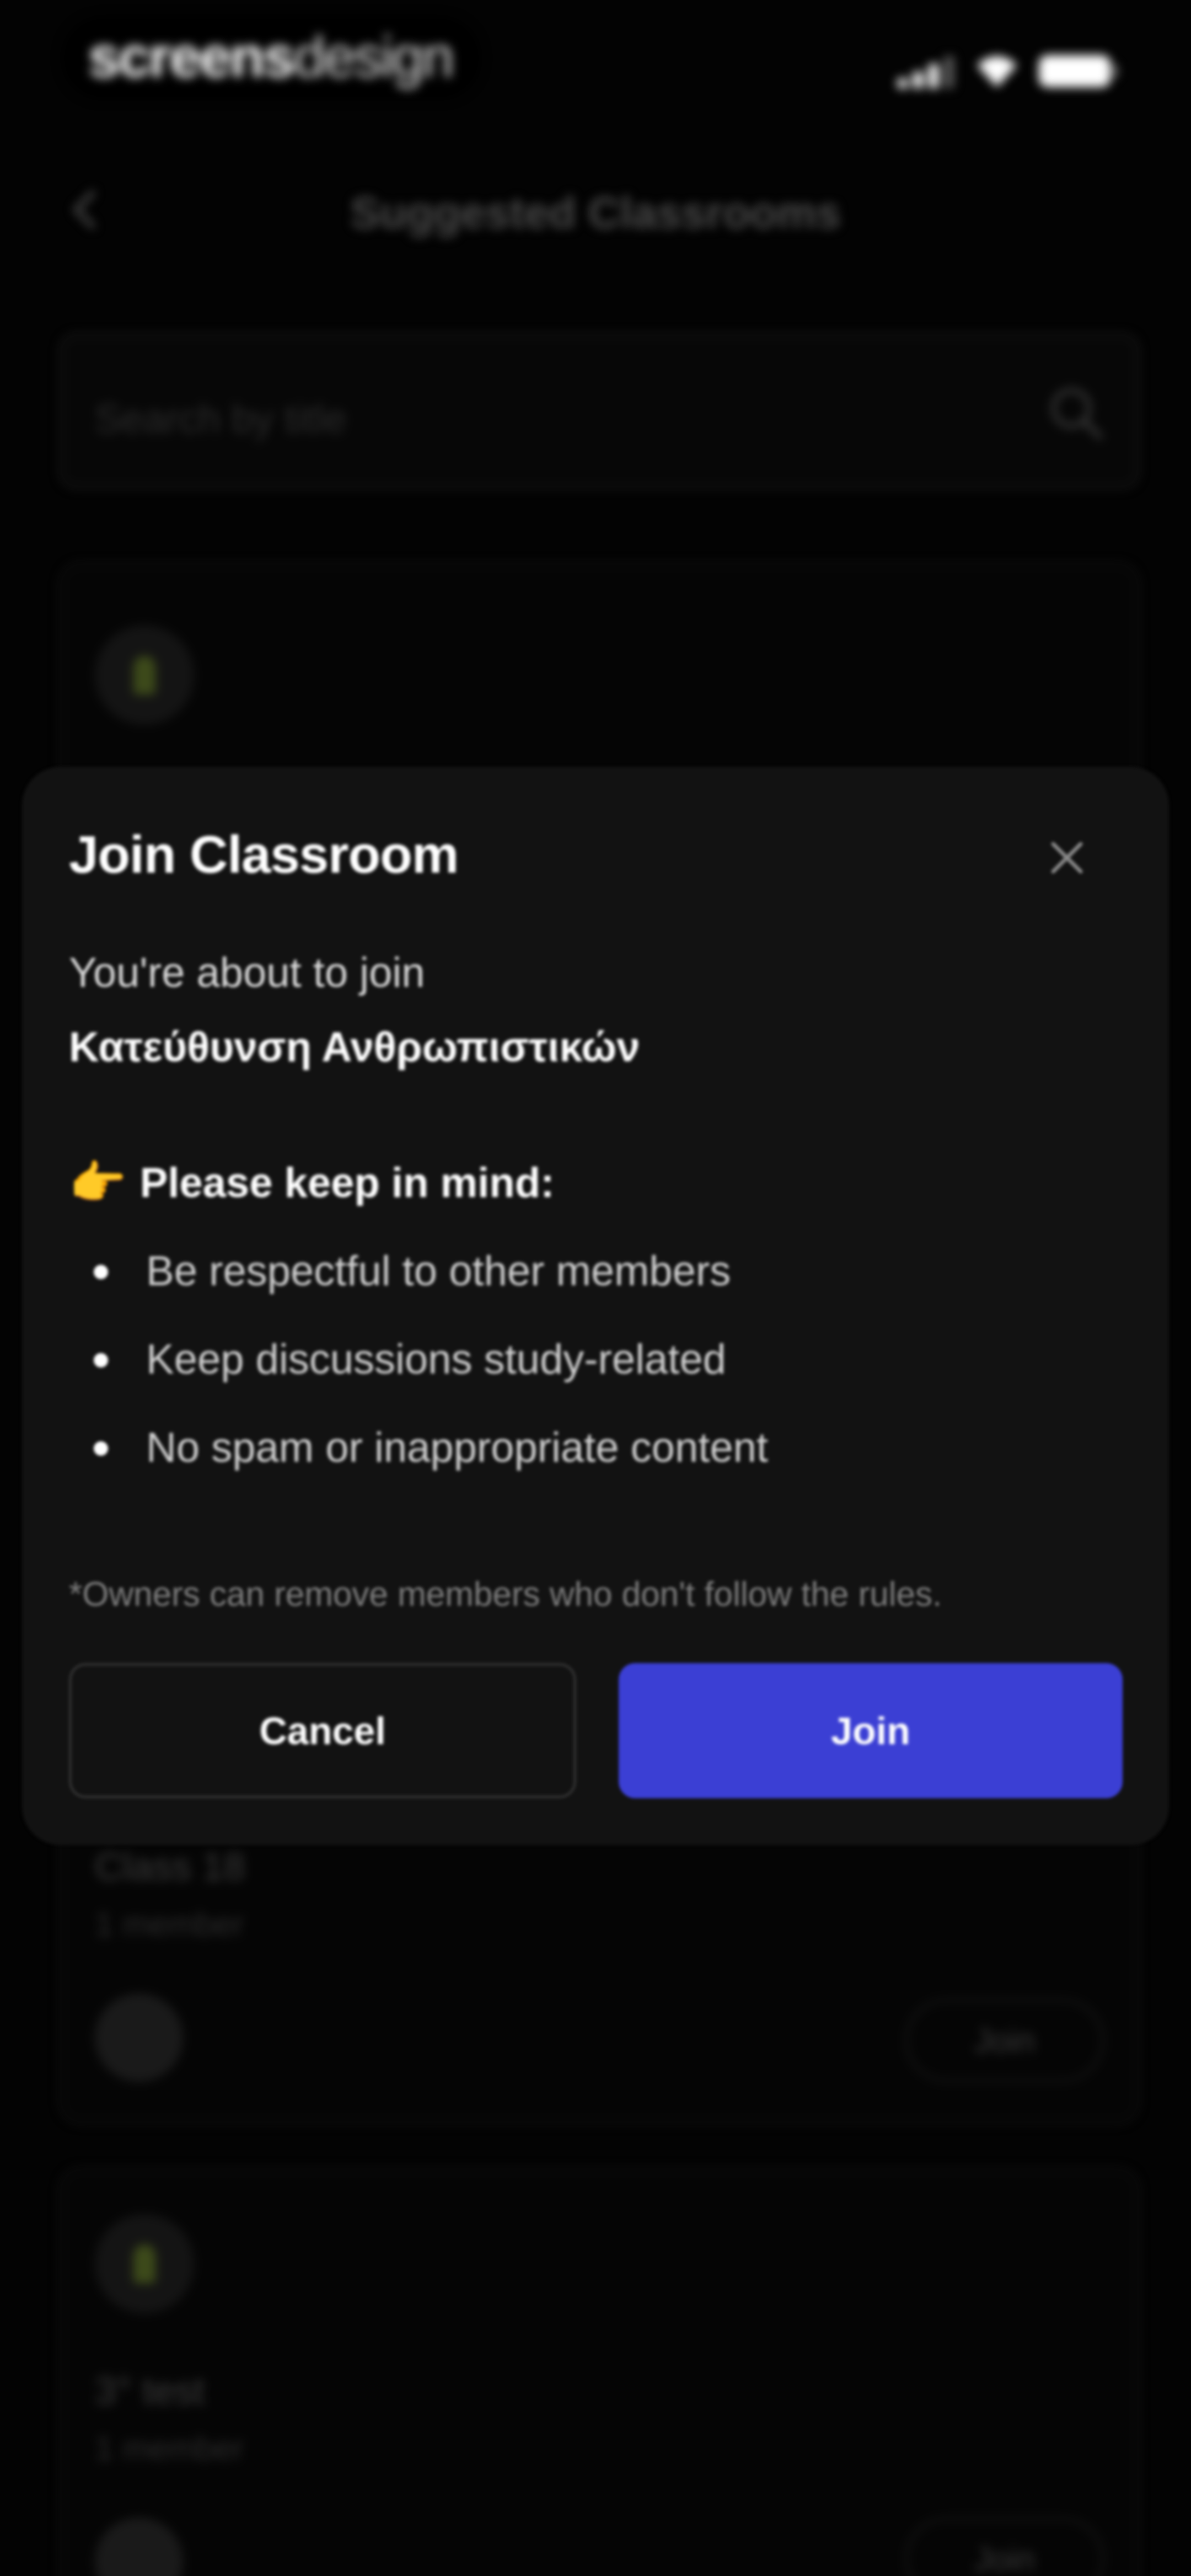  Describe the element at coordinates (1077, 414) in the screenshot. I see `search-icon` at that location.